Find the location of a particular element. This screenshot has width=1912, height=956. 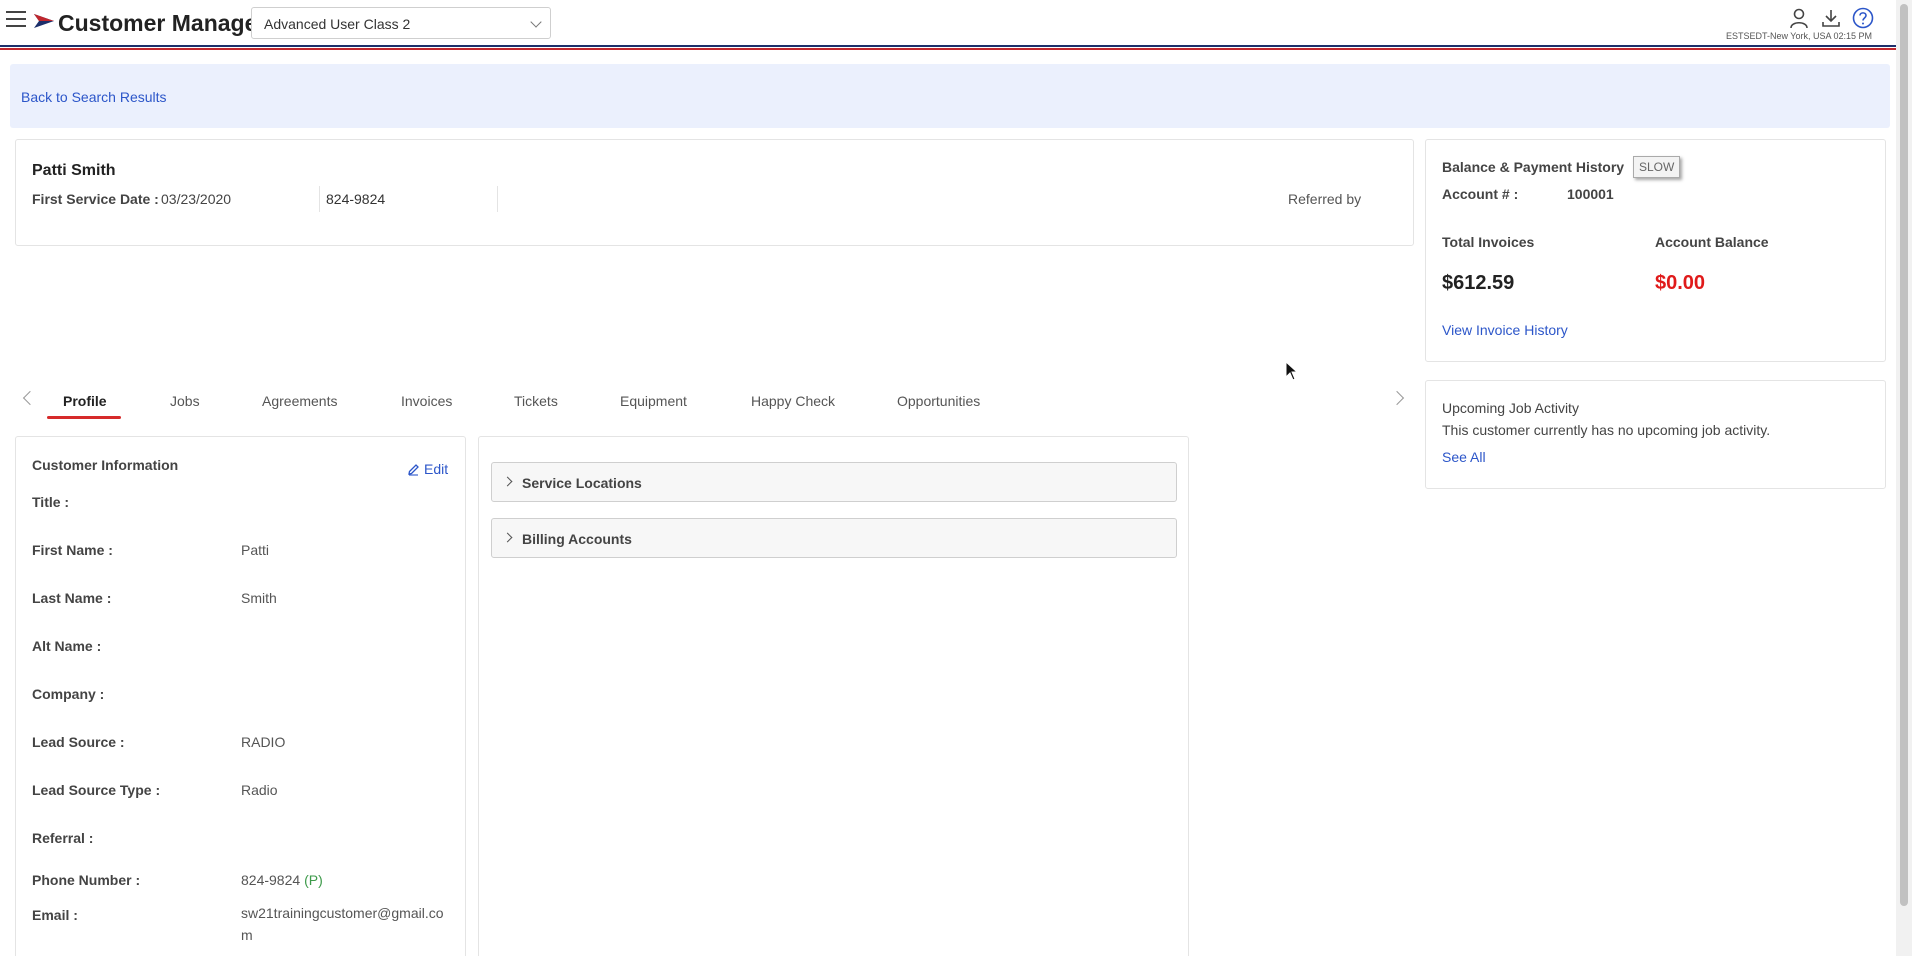

download-icon is located at coordinates (1831, 18).